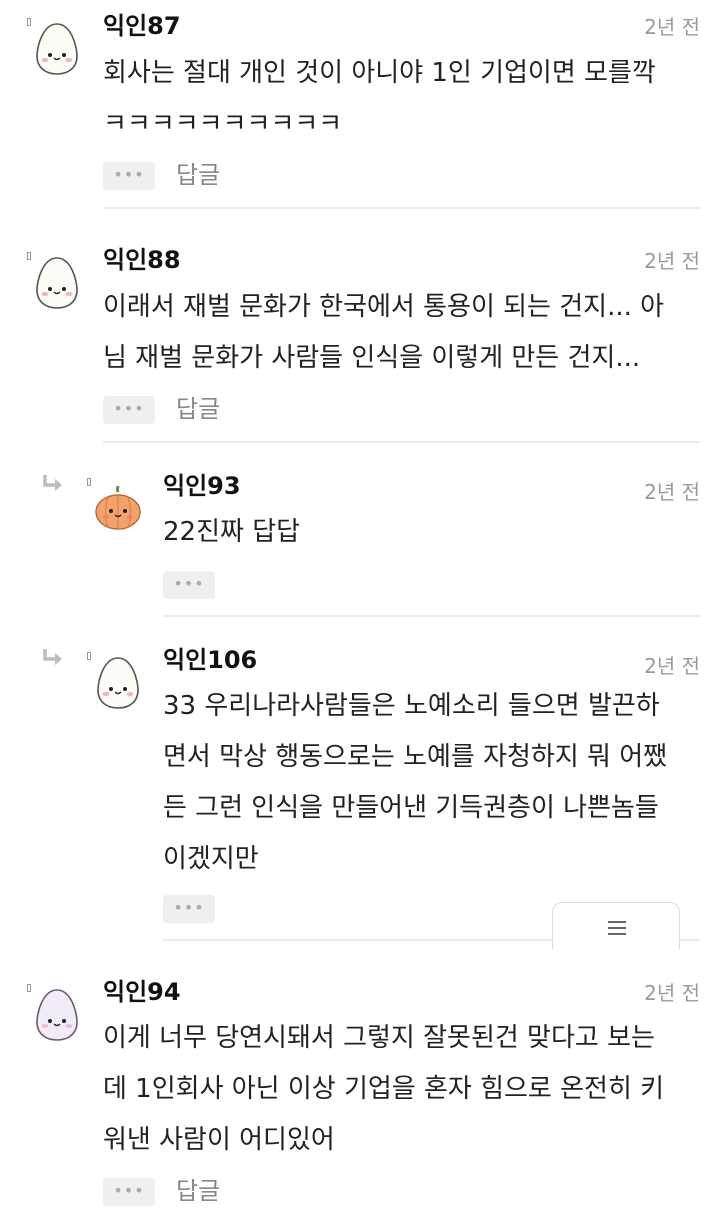 The image size is (720, 1217). Describe the element at coordinates (411, 706) in the screenshot. I see `comment-line: 33 우리나라사람들은 노예소리 들으면 발끈하` at that location.